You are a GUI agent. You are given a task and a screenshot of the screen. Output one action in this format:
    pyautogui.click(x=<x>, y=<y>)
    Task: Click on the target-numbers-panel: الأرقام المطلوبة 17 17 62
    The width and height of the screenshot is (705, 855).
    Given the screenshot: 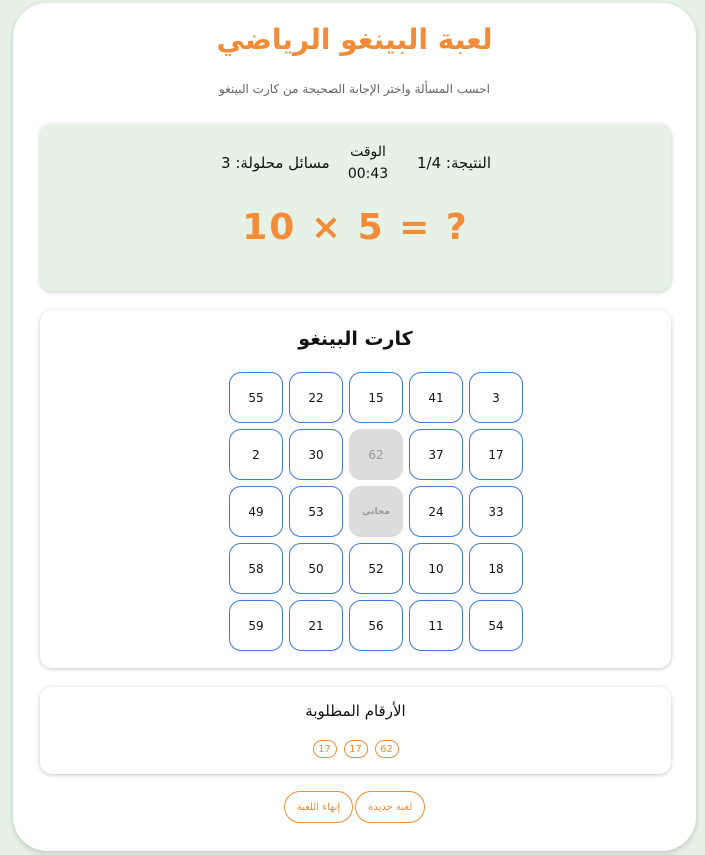 What is the action you would take?
    pyautogui.click(x=355, y=730)
    